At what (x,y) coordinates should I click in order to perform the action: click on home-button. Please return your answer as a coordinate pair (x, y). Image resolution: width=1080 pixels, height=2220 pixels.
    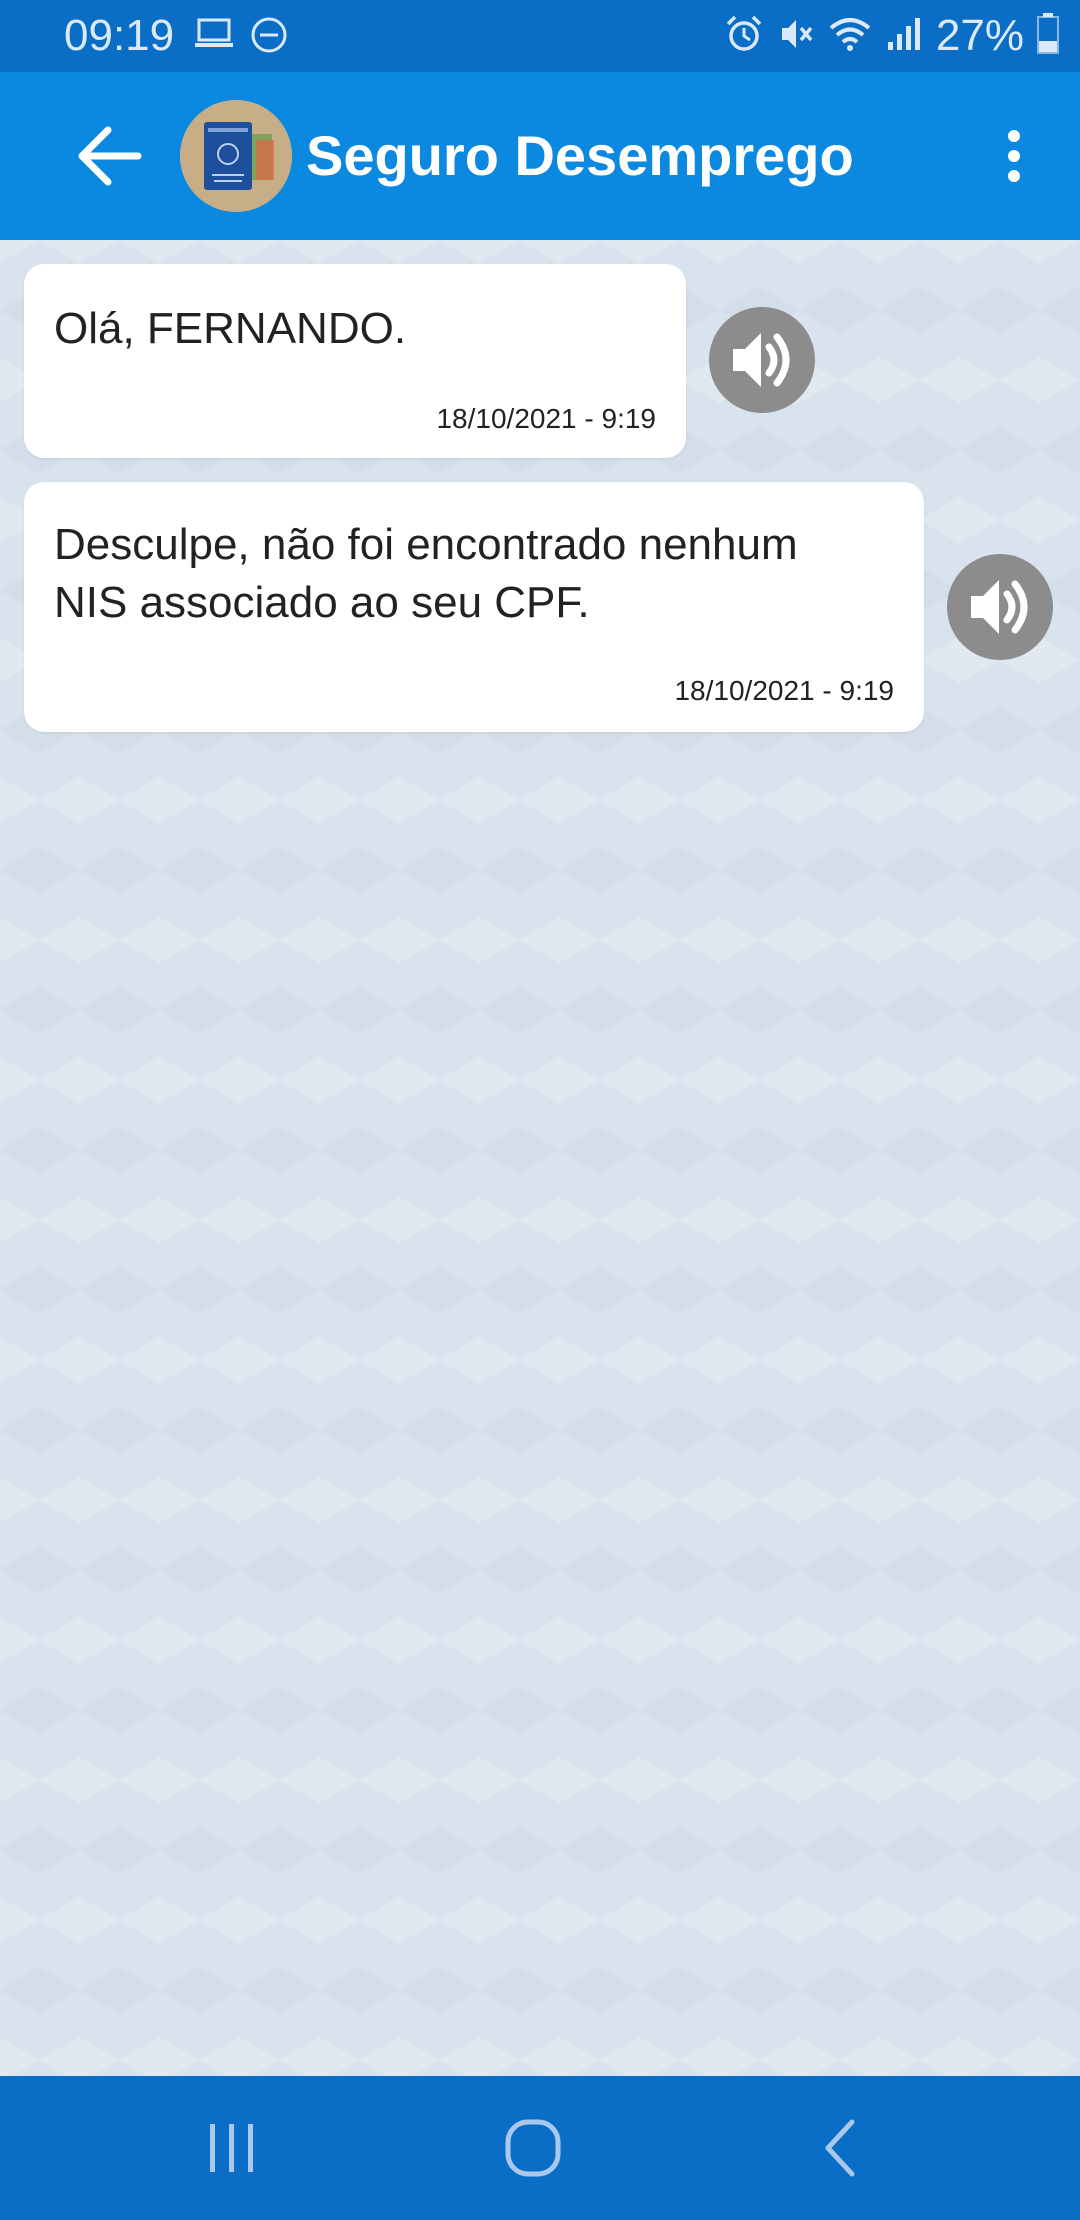
    Looking at the image, I should click on (534, 2148).